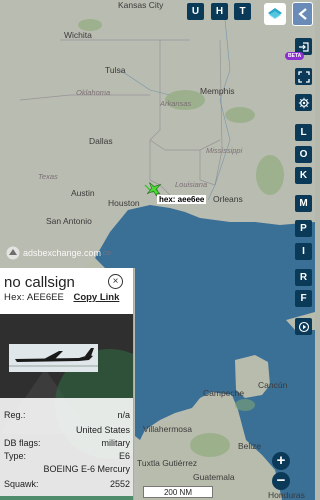 The height and width of the screenshot is (500, 320). Describe the element at coordinates (14, 297) in the screenshot. I see `hex-label: Hex:` at that location.